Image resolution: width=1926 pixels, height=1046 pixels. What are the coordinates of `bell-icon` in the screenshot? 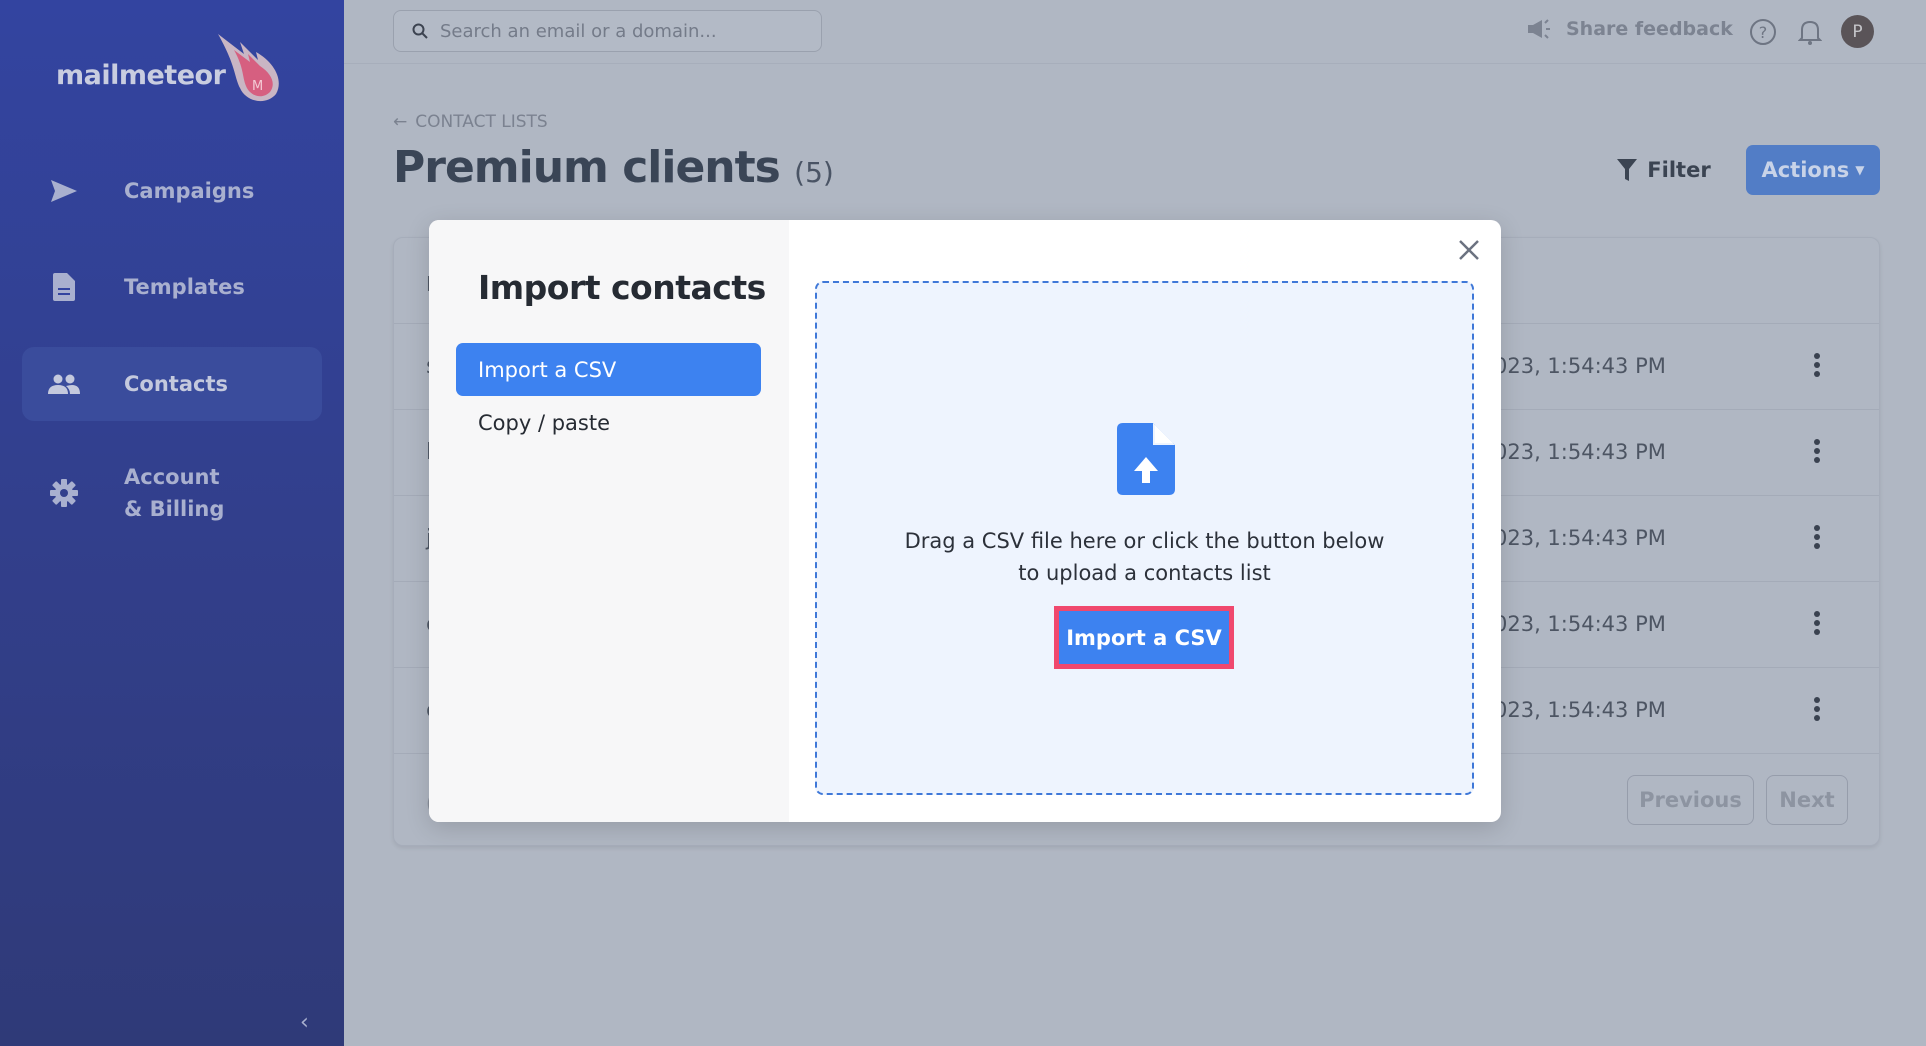 It's located at (1810, 32).